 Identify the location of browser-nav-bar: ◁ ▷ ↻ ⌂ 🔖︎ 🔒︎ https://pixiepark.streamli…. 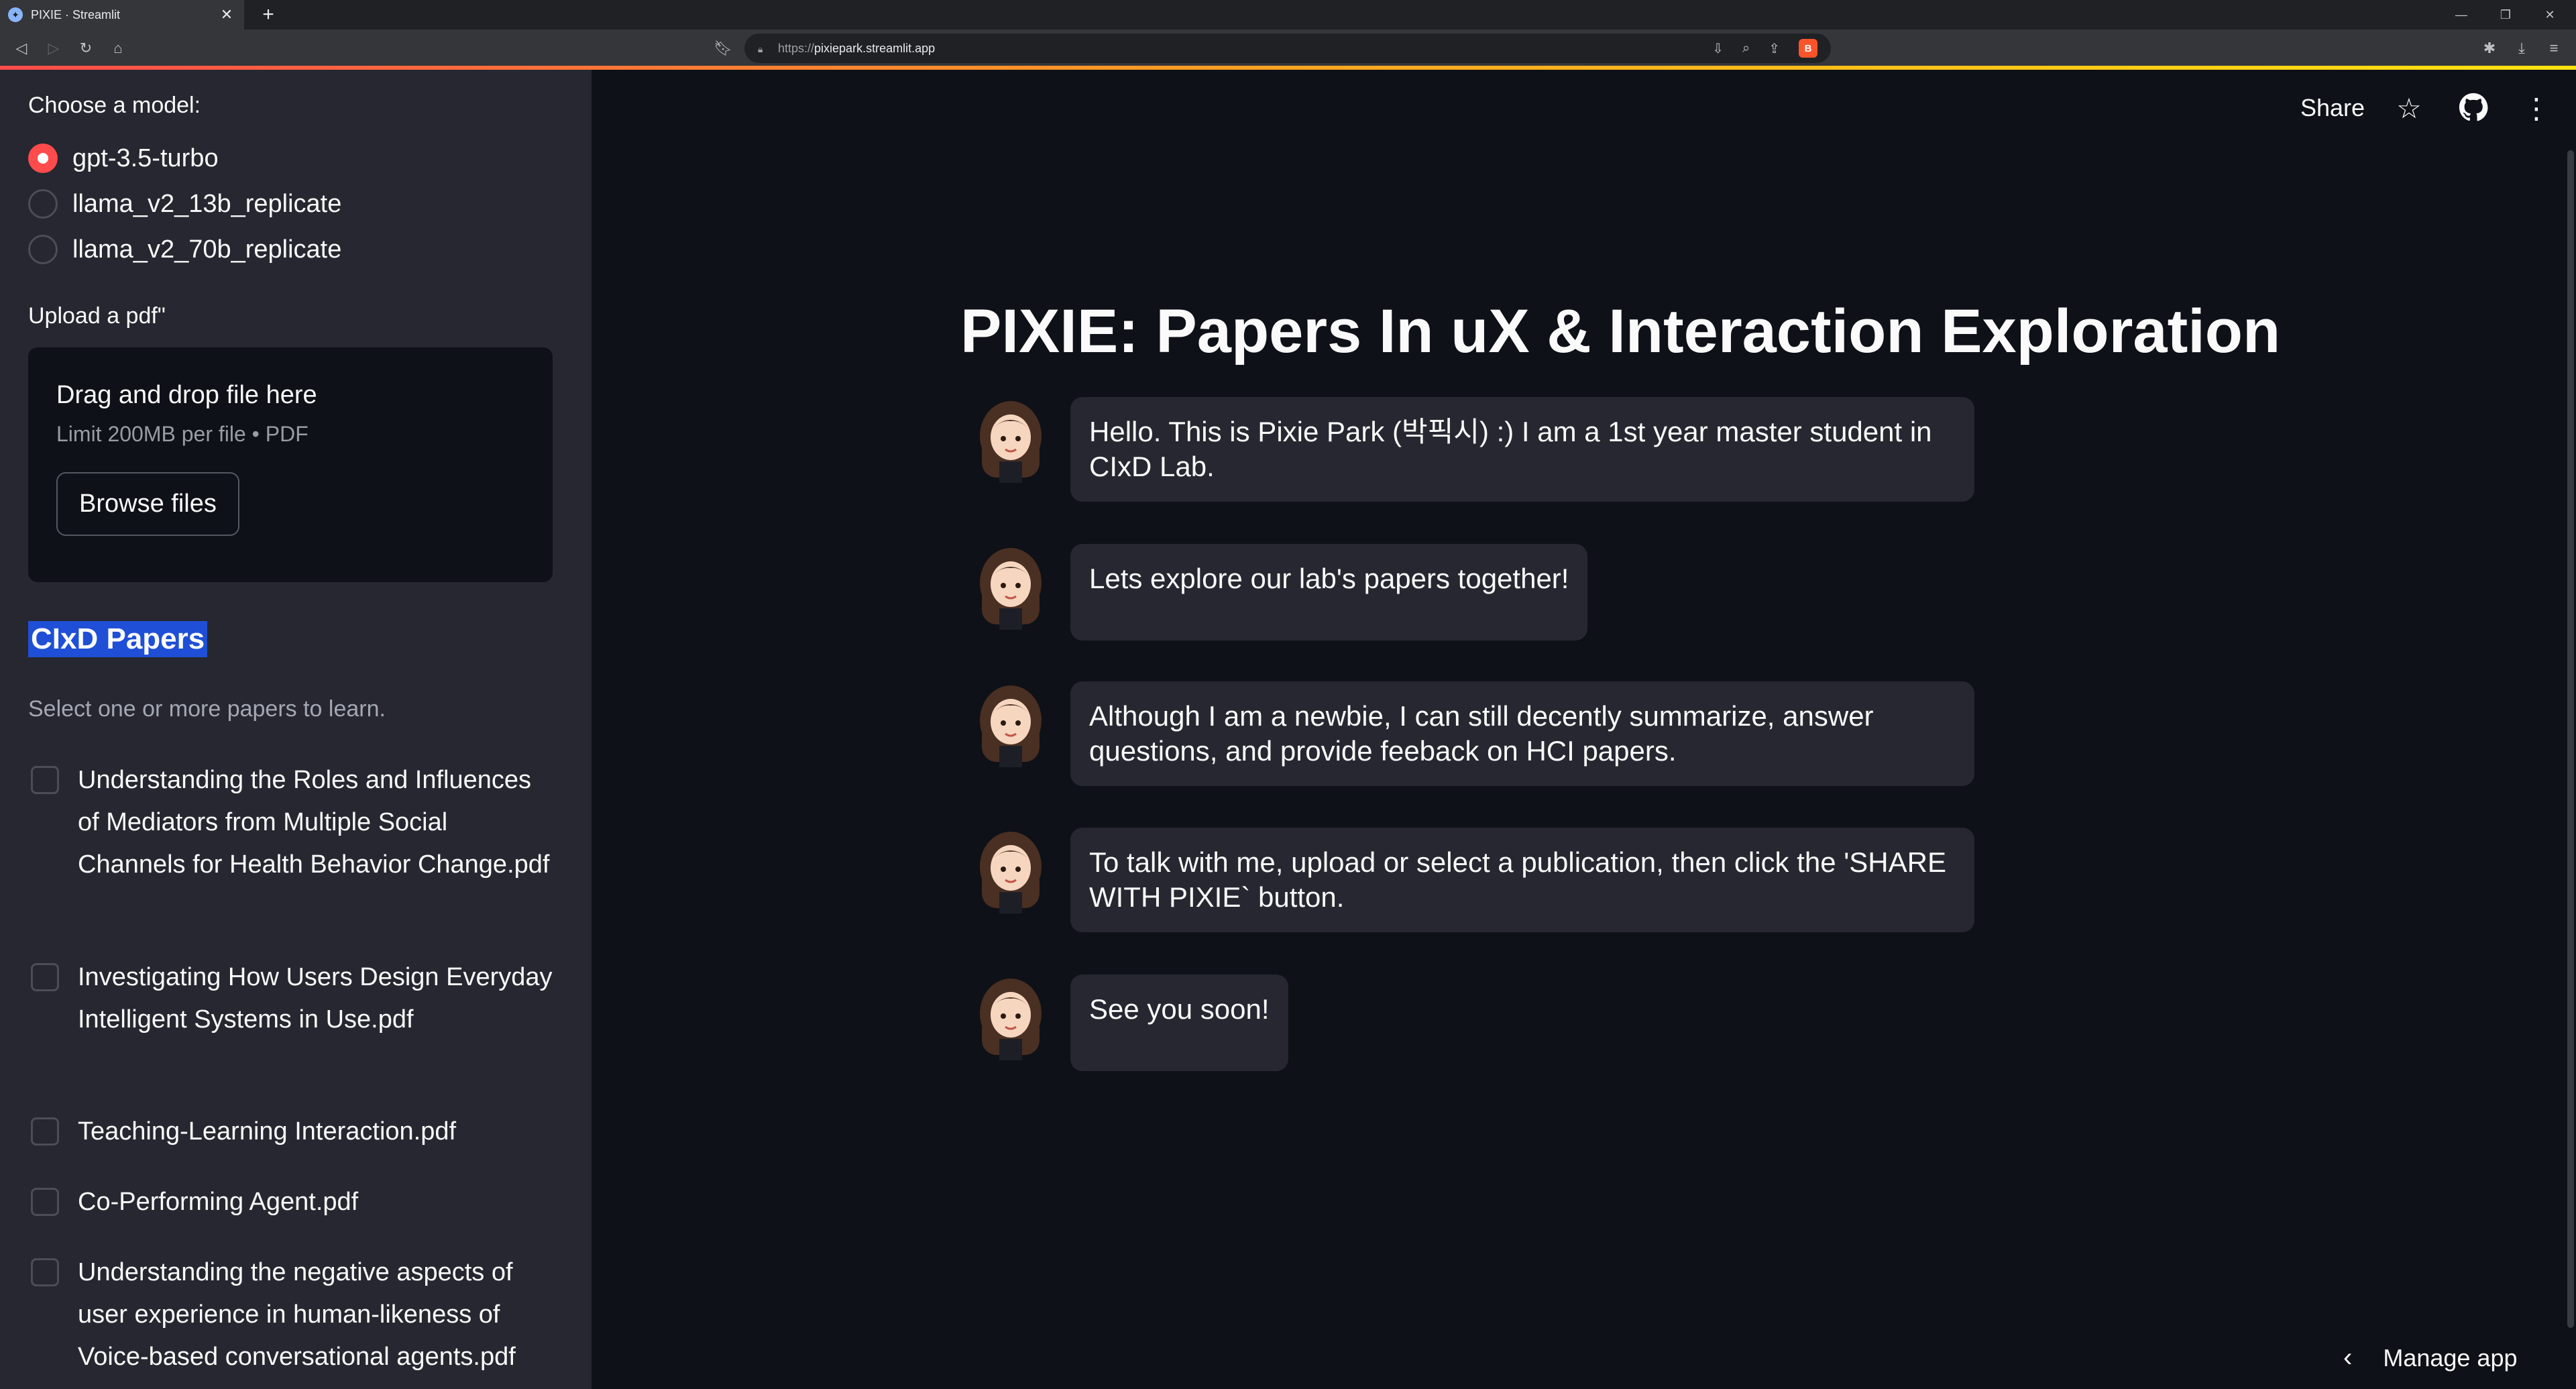
(1288, 48).